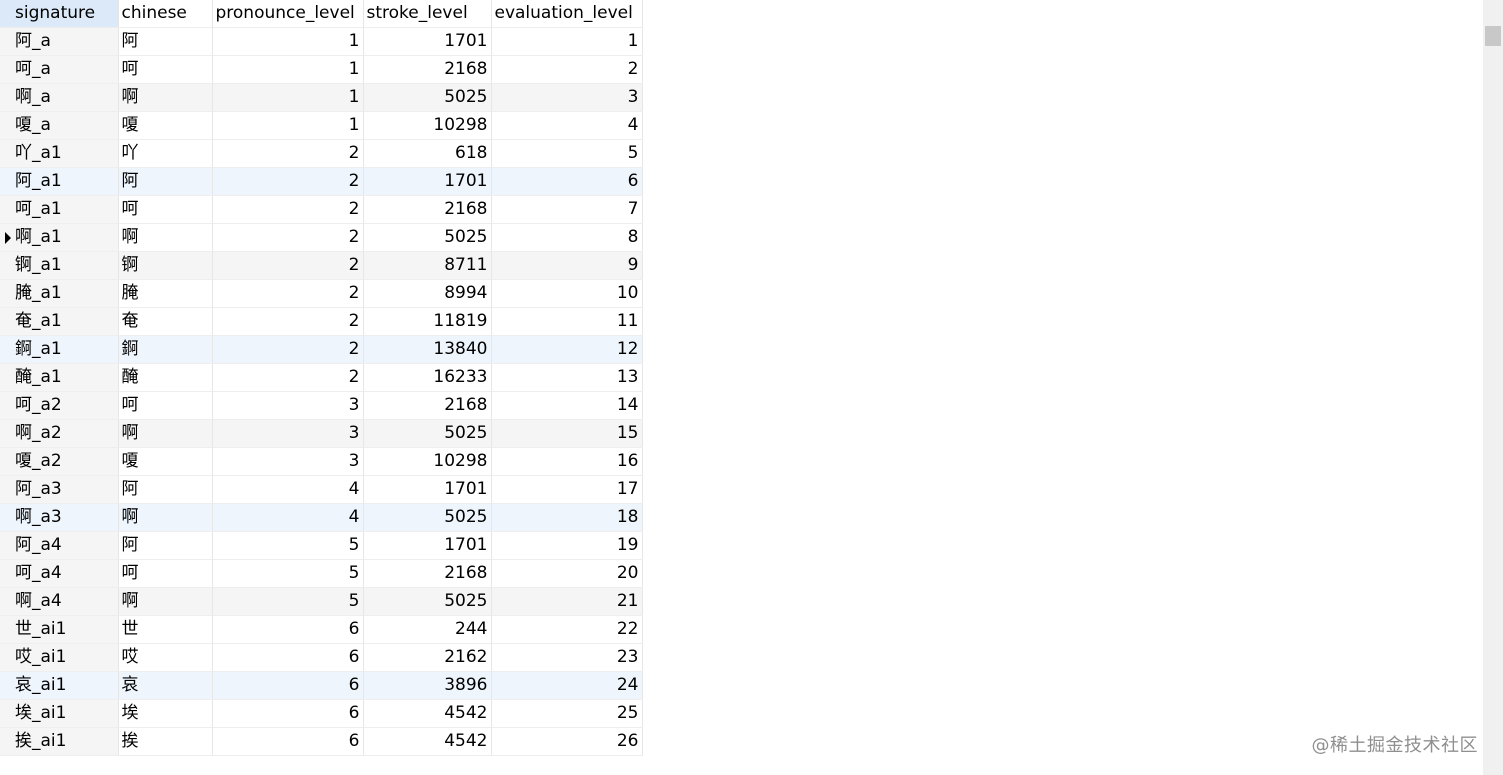 Image resolution: width=1503 pixels, height=775 pixels. What do you see at coordinates (165, 153) in the screenshot?
I see `cell-chinese: 吖` at bounding box center [165, 153].